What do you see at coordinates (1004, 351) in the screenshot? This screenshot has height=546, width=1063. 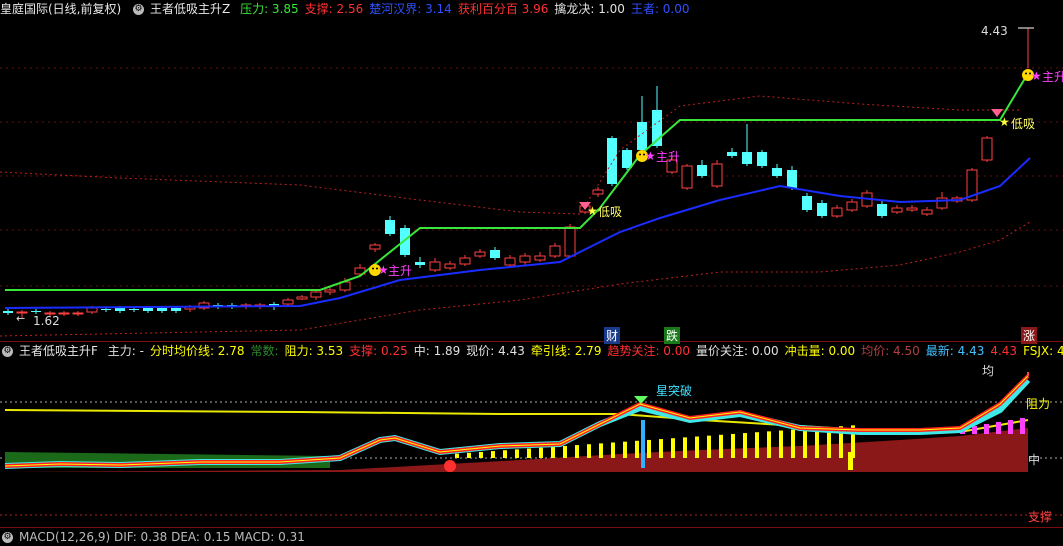 I see `header2-item-13: 4.43` at bounding box center [1004, 351].